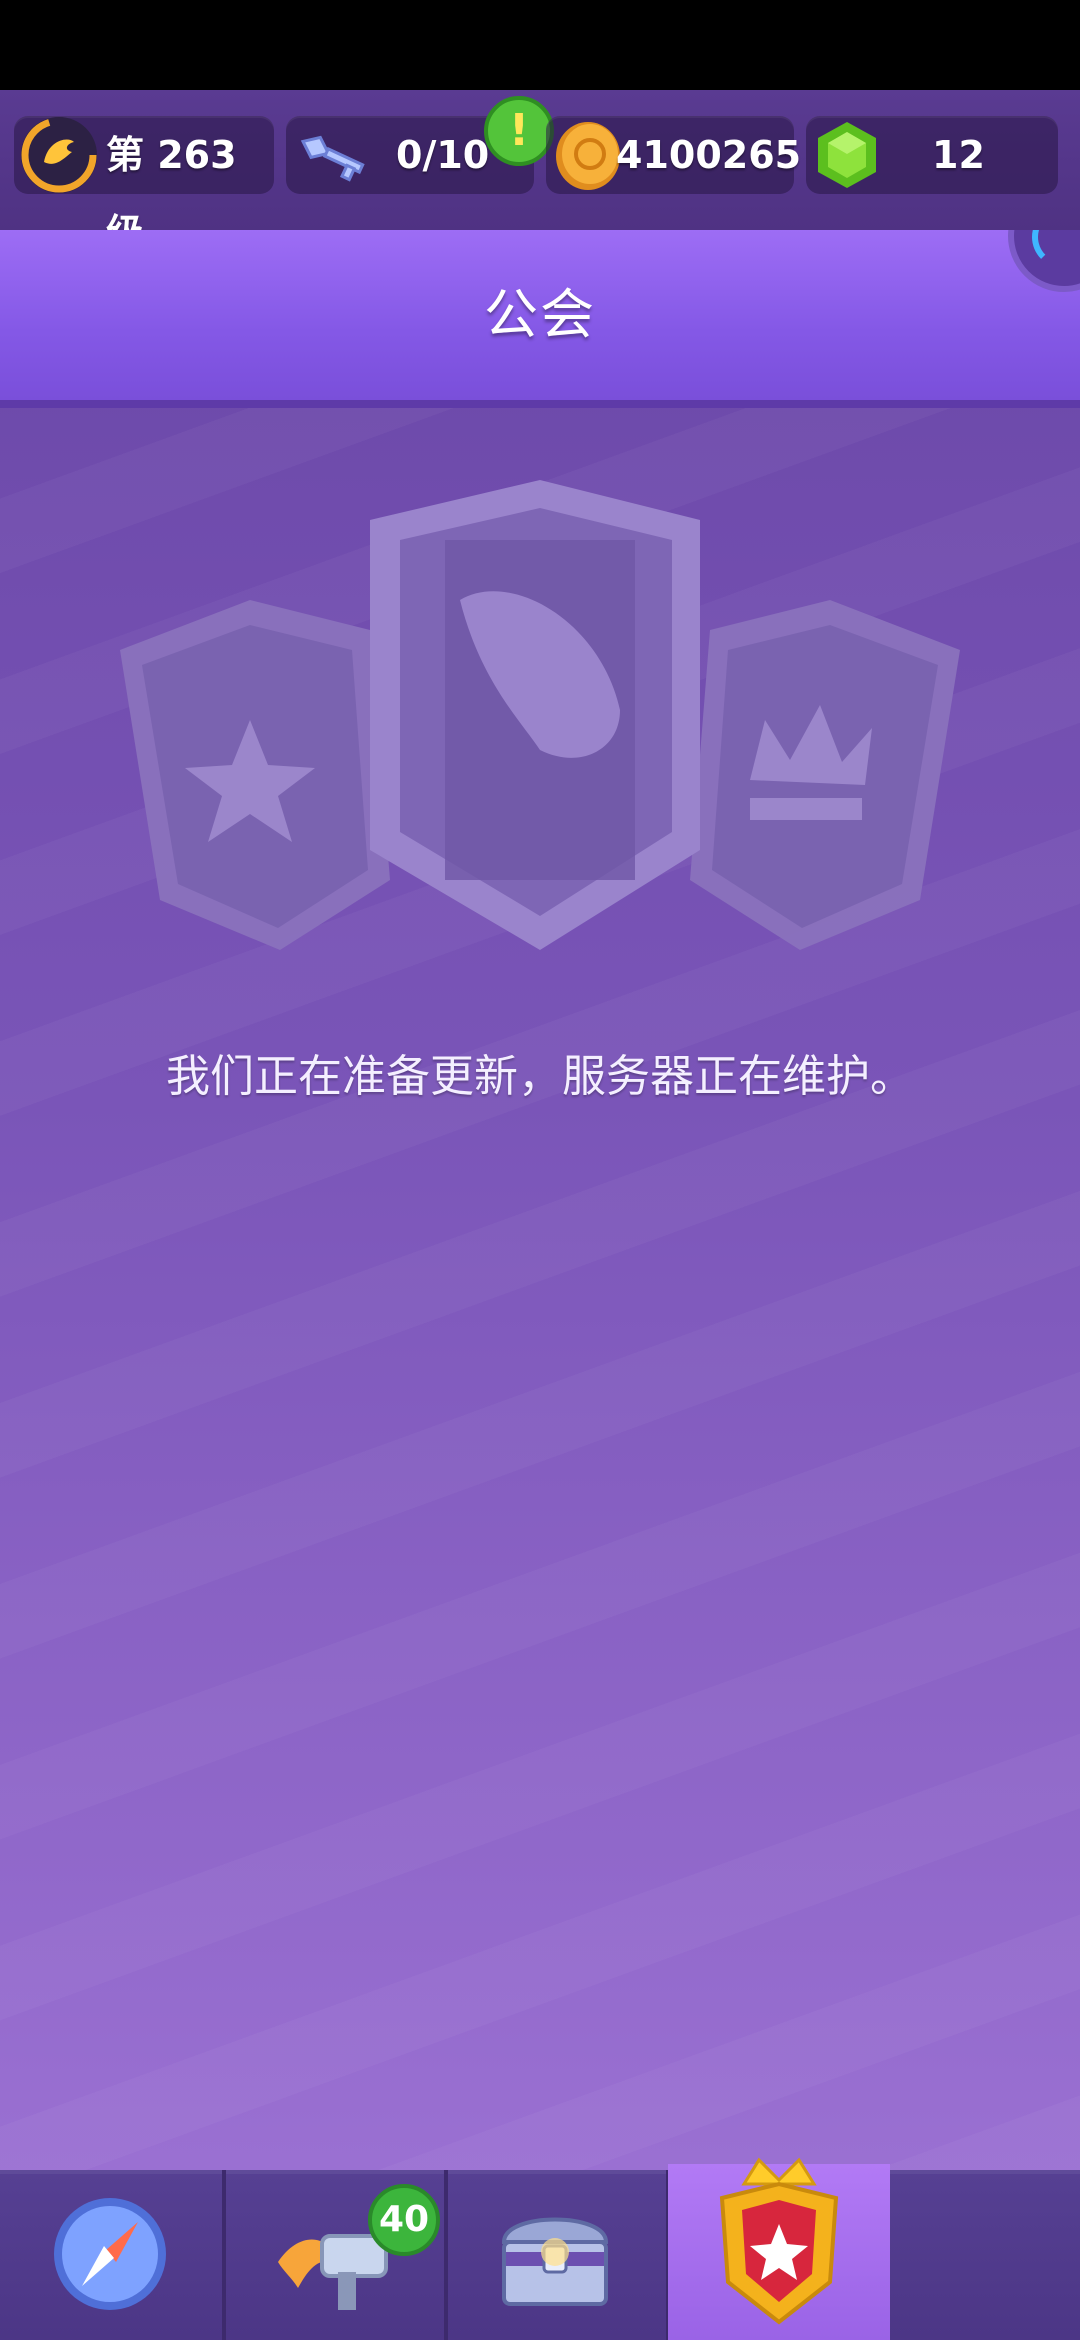 The height and width of the screenshot is (2340, 1080). Describe the element at coordinates (335, 2255) in the screenshot. I see `tab-upgrades: 40` at that location.